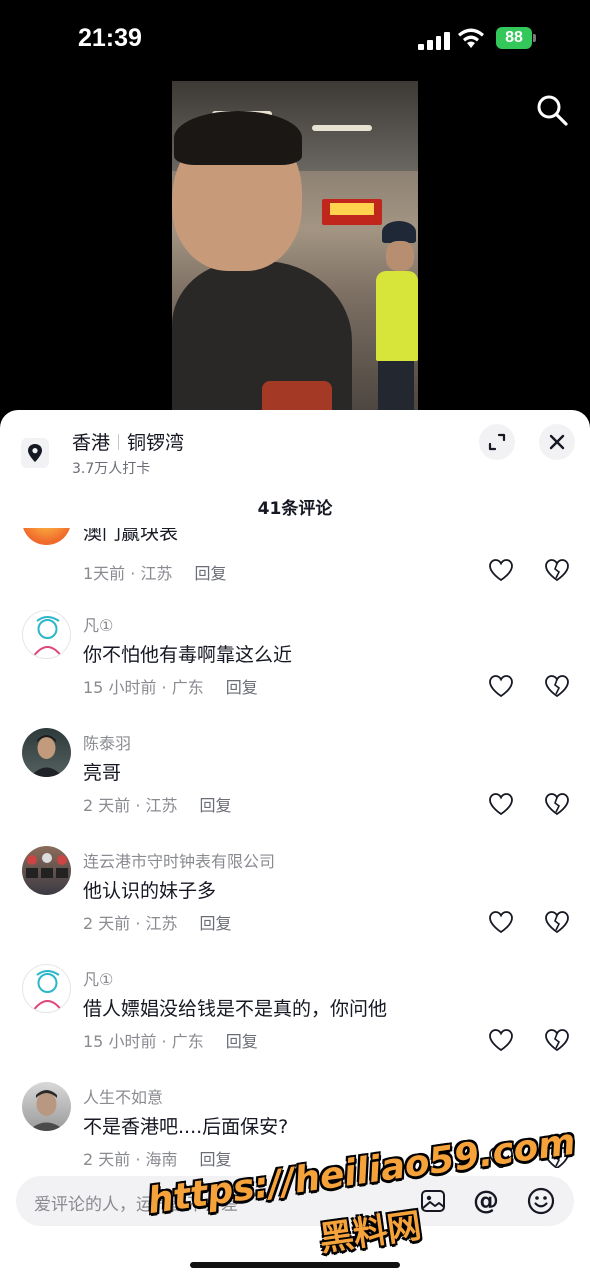 The width and height of the screenshot is (590, 1280). What do you see at coordinates (541, 1201) in the screenshot?
I see `emoji-icon` at bounding box center [541, 1201].